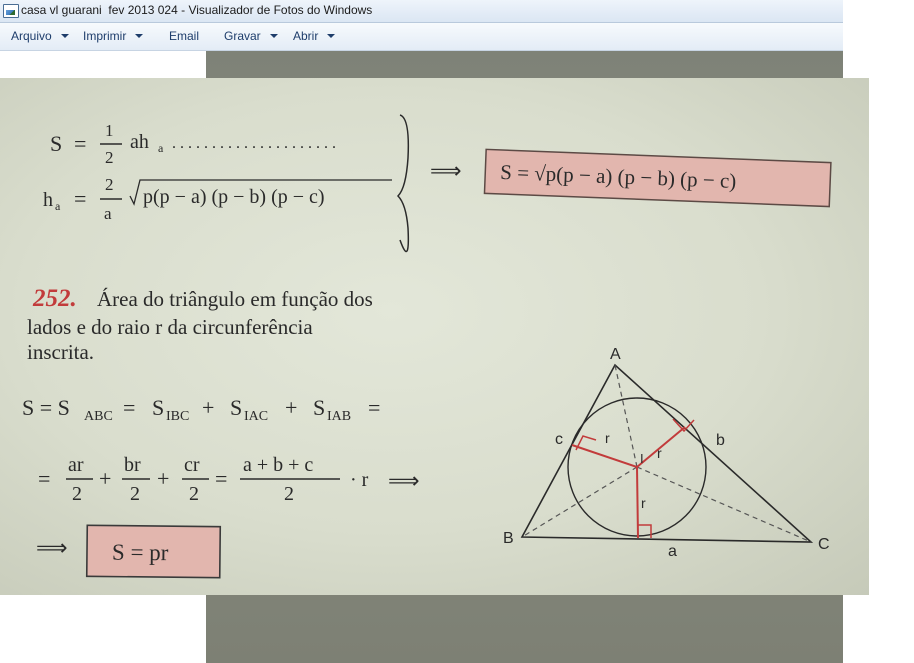 The height and width of the screenshot is (663, 914). Describe the element at coordinates (132, 465) in the screenshot. I see `eq2-f2-num: br` at that location.